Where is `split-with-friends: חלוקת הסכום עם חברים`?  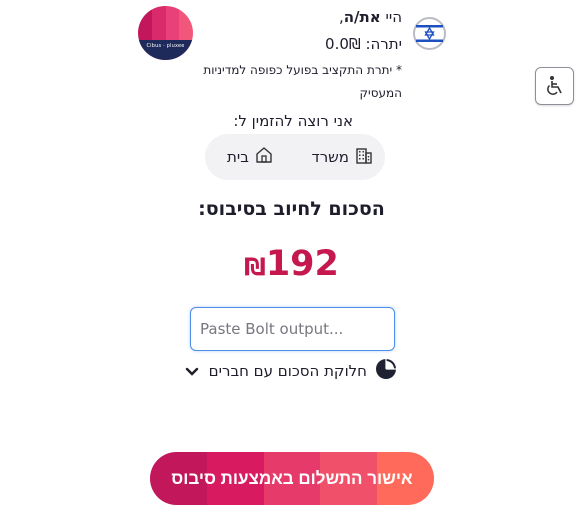
split-with-friends: חלוקת הסכום עם חברים is located at coordinates (291, 371).